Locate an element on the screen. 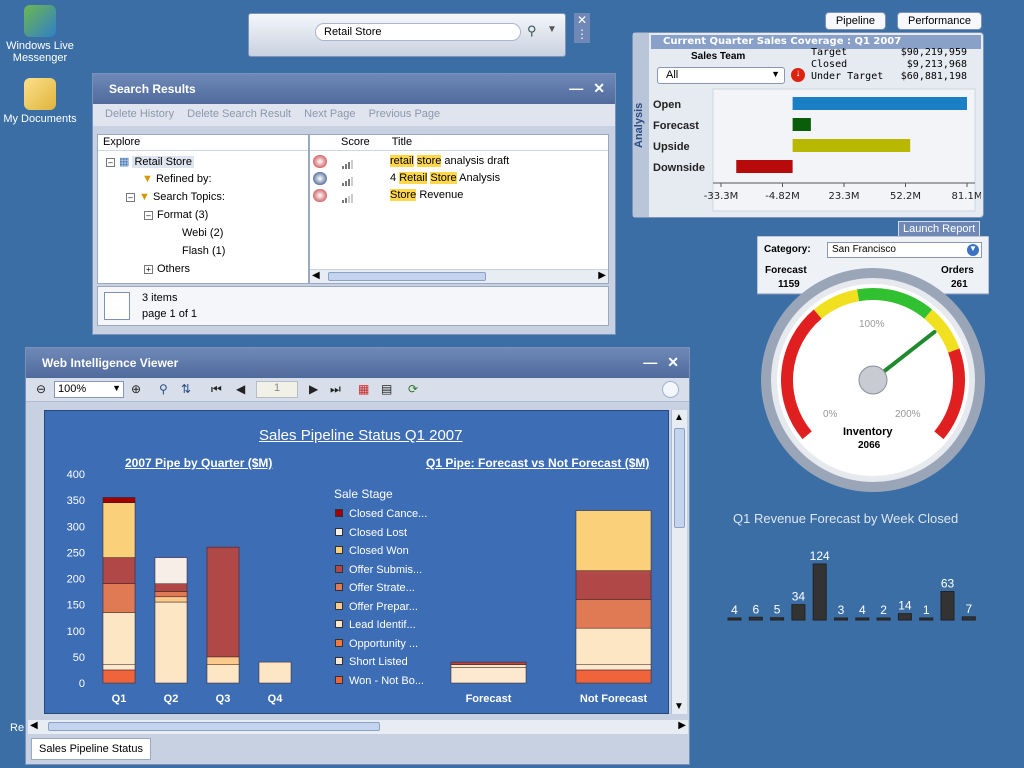 This screenshot has width=1024, height=768. tree-item: ▼ Refined by: is located at coordinates (177, 179).